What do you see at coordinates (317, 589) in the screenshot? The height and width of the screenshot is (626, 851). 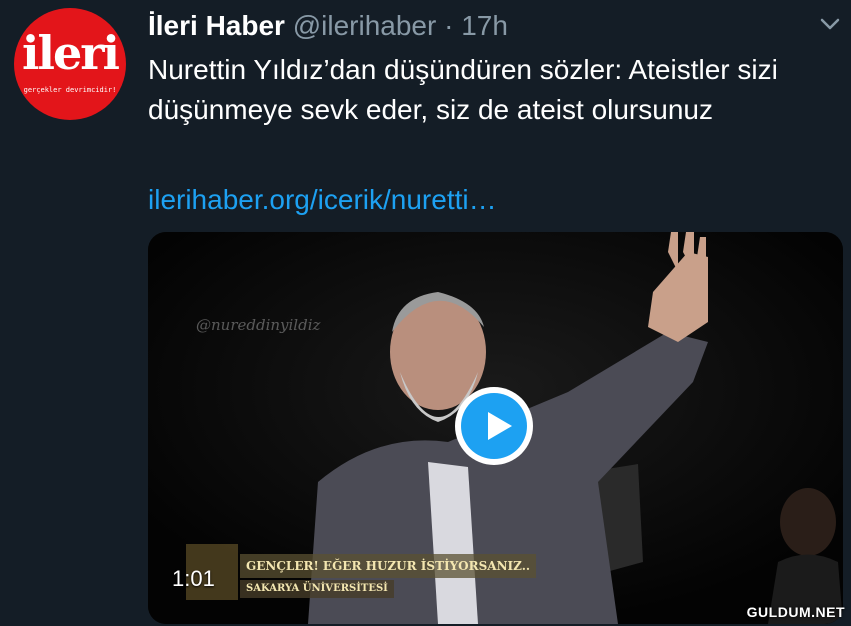 I see `video-caption-subtitle: SAKARYA ÜNİVERSİTESİ` at bounding box center [317, 589].